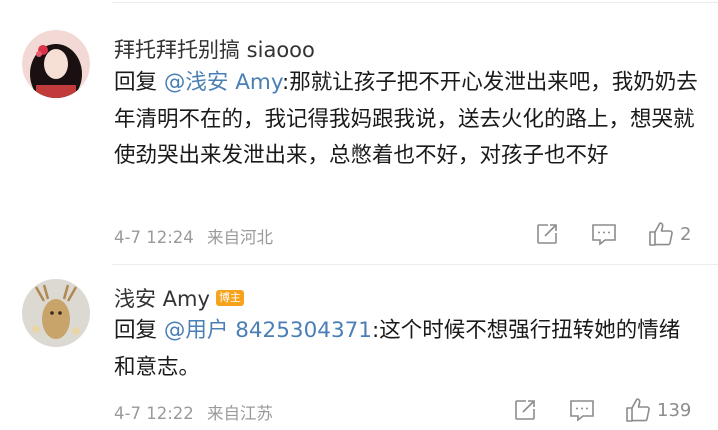 The image size is (718, 430). What do you see at coordinates (674, 410) in the screenshot?
I see `like-count: 139` at bounding box center [674, 410].